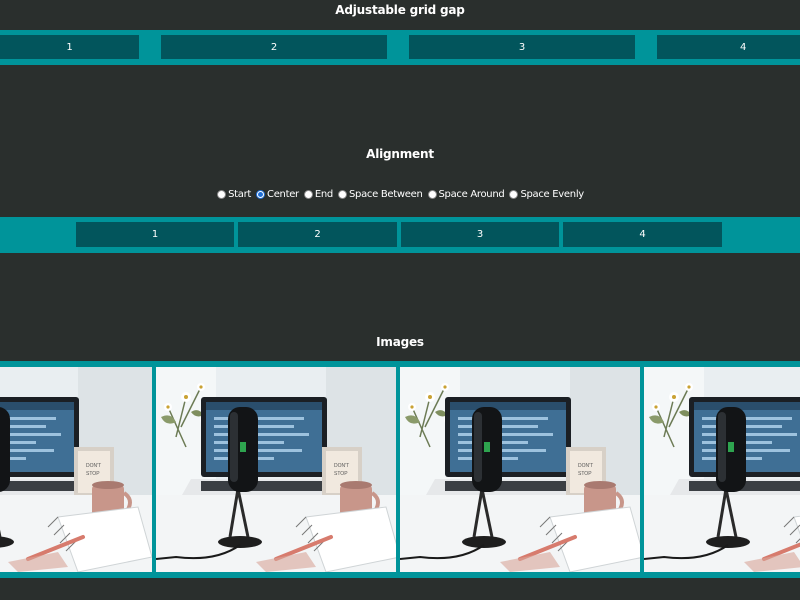 The width and height of the screenshot is (800, 600). I want to click on radio-space-around: Space Around, so click(466, 194).